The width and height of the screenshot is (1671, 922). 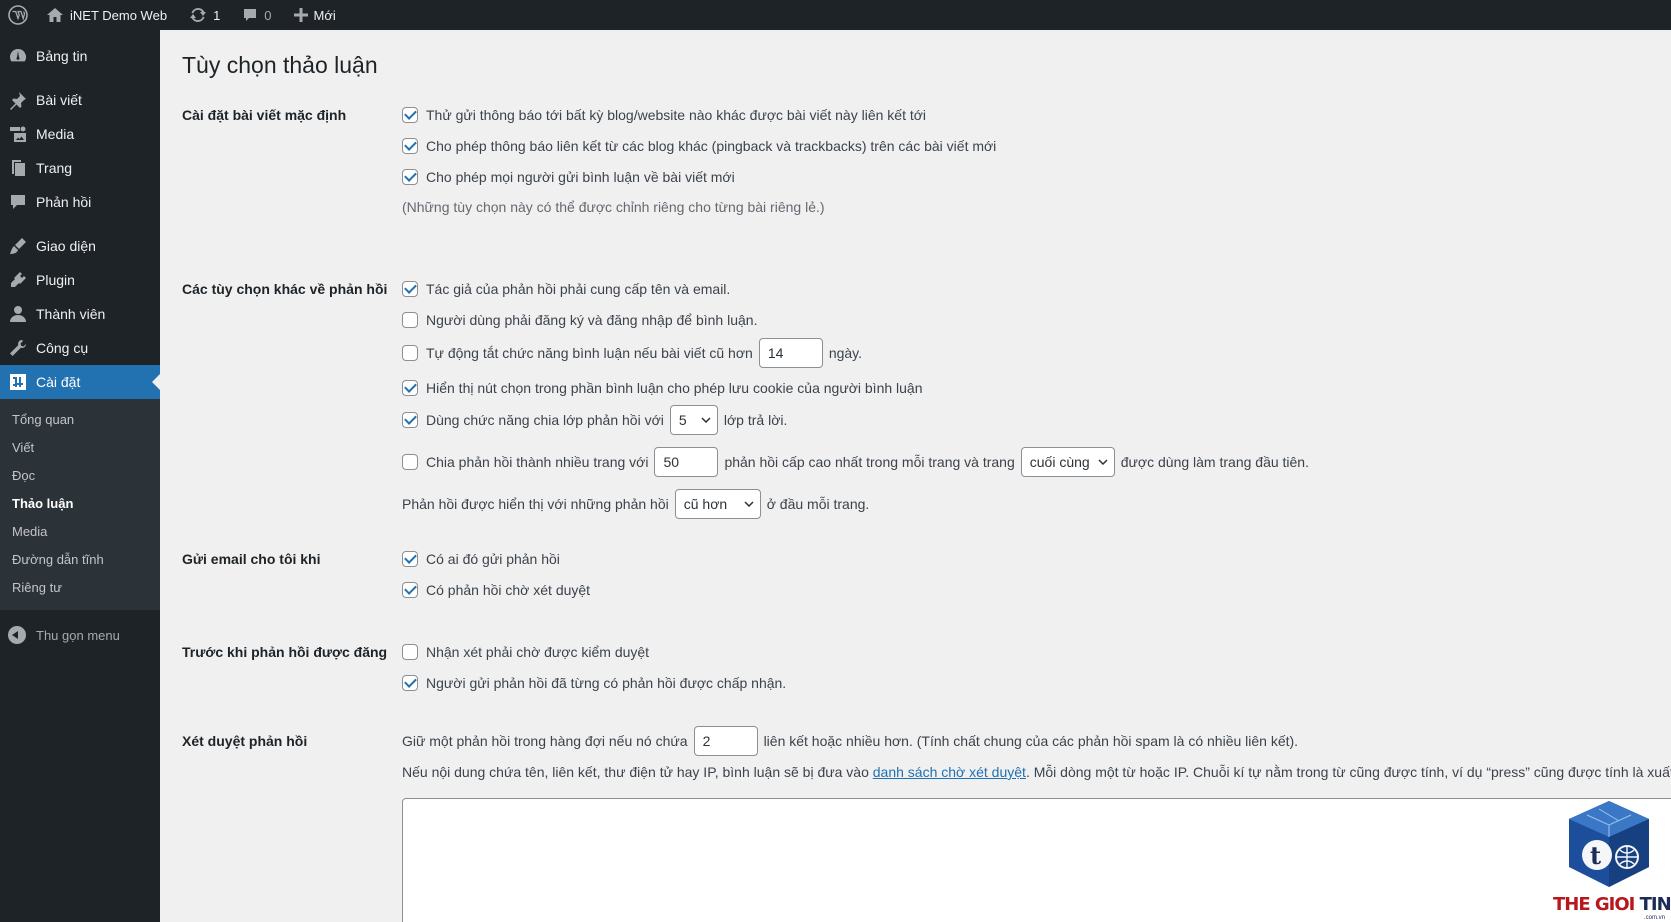 I want to click on moderation-queue-link: danh sách chờ xét duyệt, so click(x=949, y=772).